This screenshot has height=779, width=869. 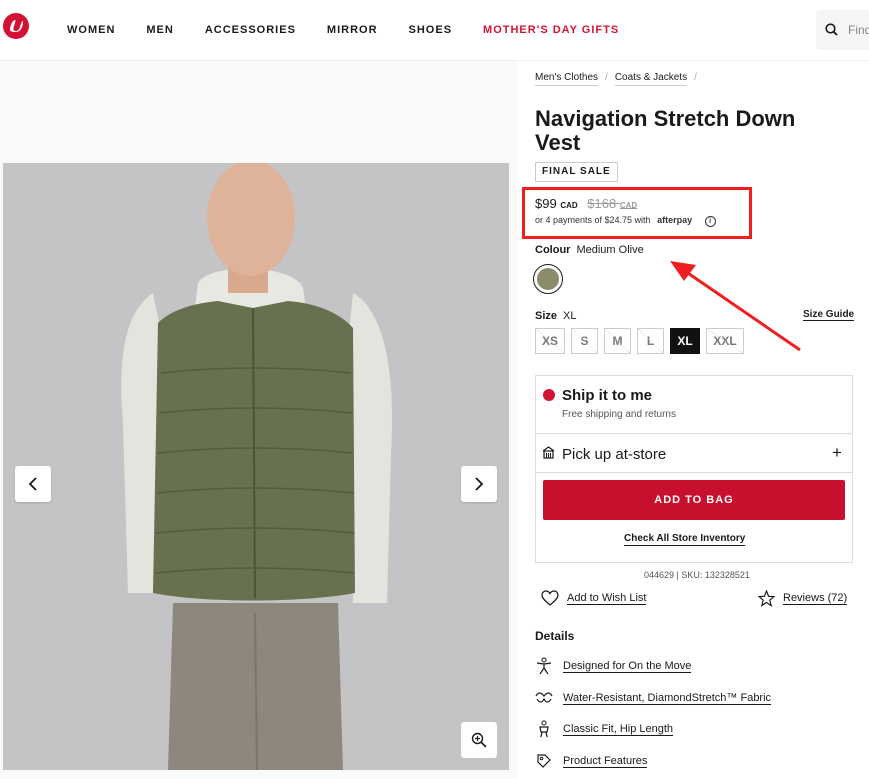 What do you see at coordinates (842, 30) in the screenshot?
I see `search-box: Find` at bounding box center [842, 30].